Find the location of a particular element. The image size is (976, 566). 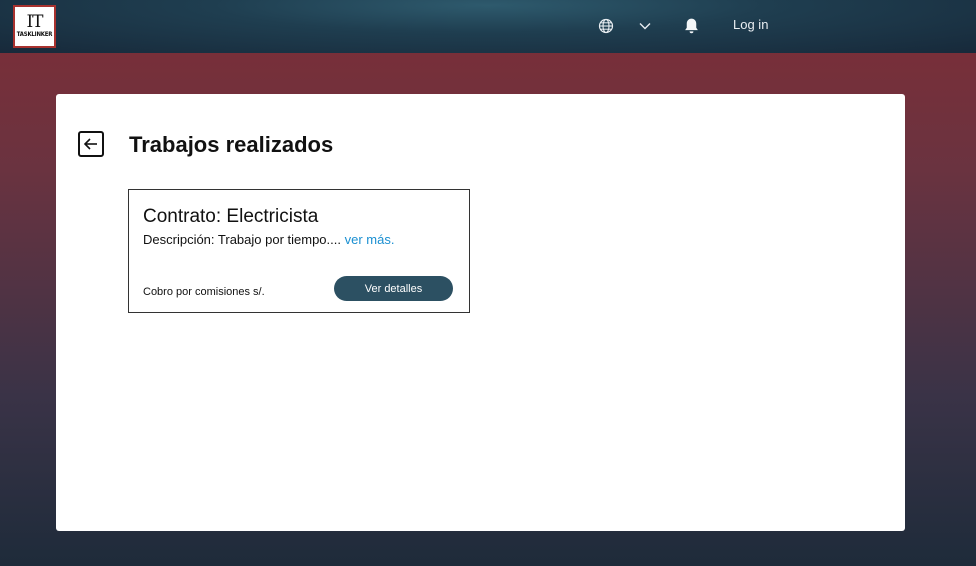

bell-icon is located at coordinates (691, 26).